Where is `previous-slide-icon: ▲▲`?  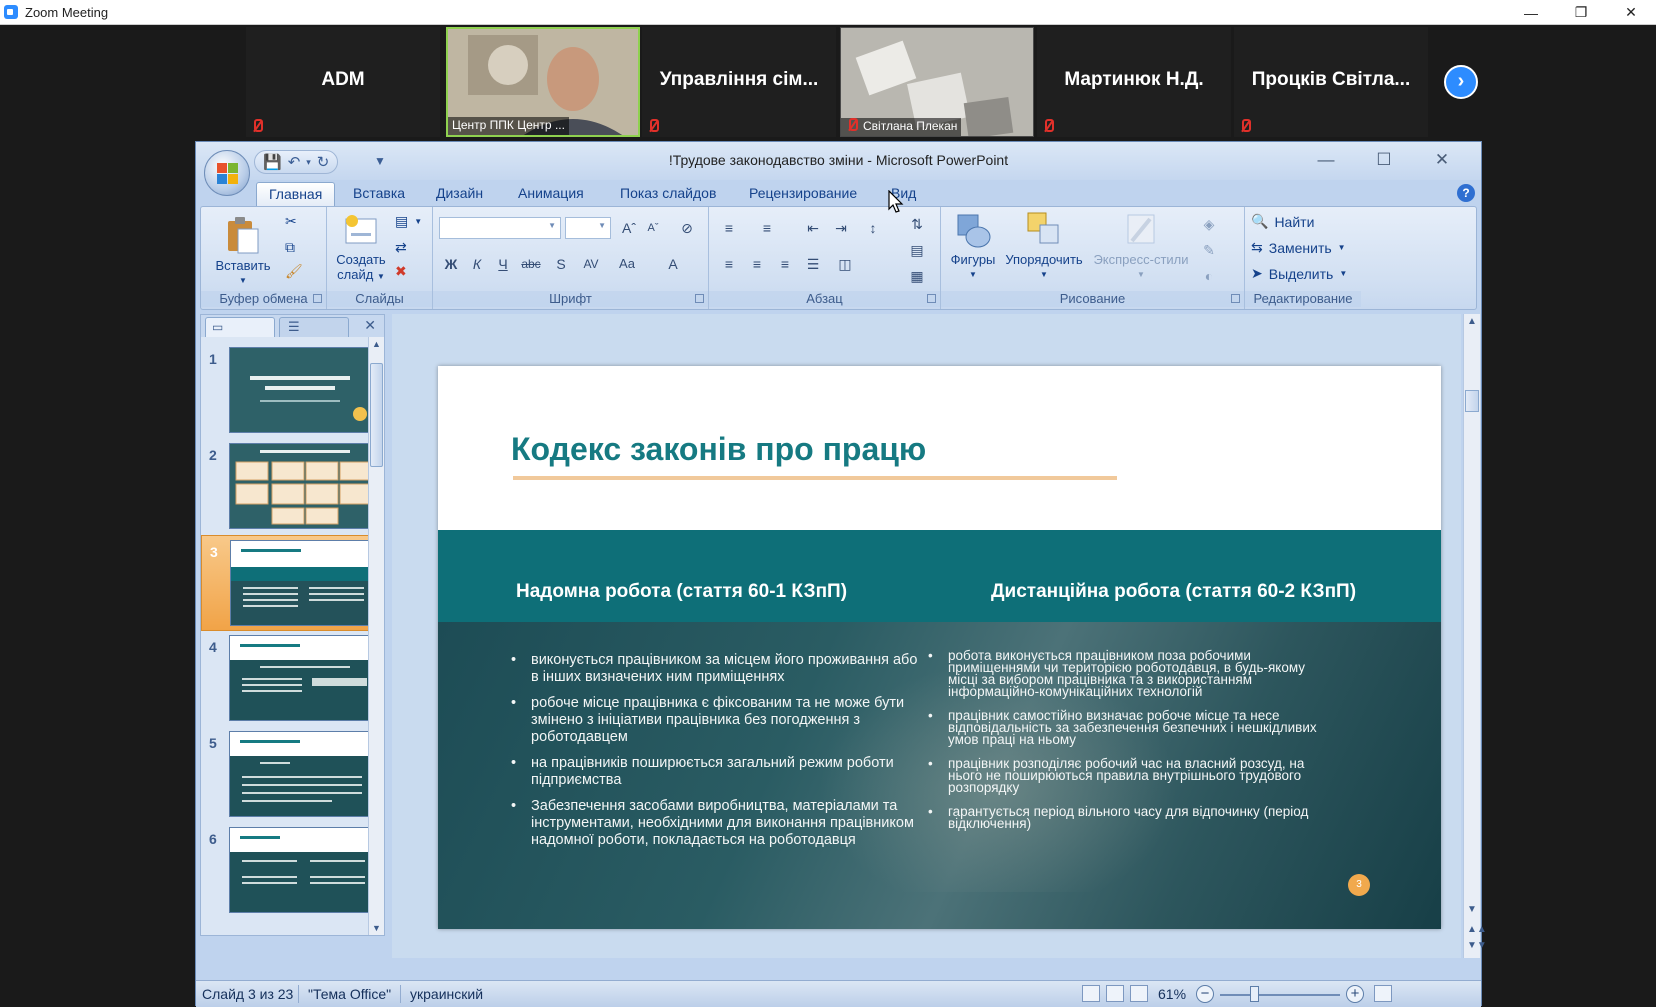 previous-slide-icon: ▲▲ is located at coordinates (1477, 929).